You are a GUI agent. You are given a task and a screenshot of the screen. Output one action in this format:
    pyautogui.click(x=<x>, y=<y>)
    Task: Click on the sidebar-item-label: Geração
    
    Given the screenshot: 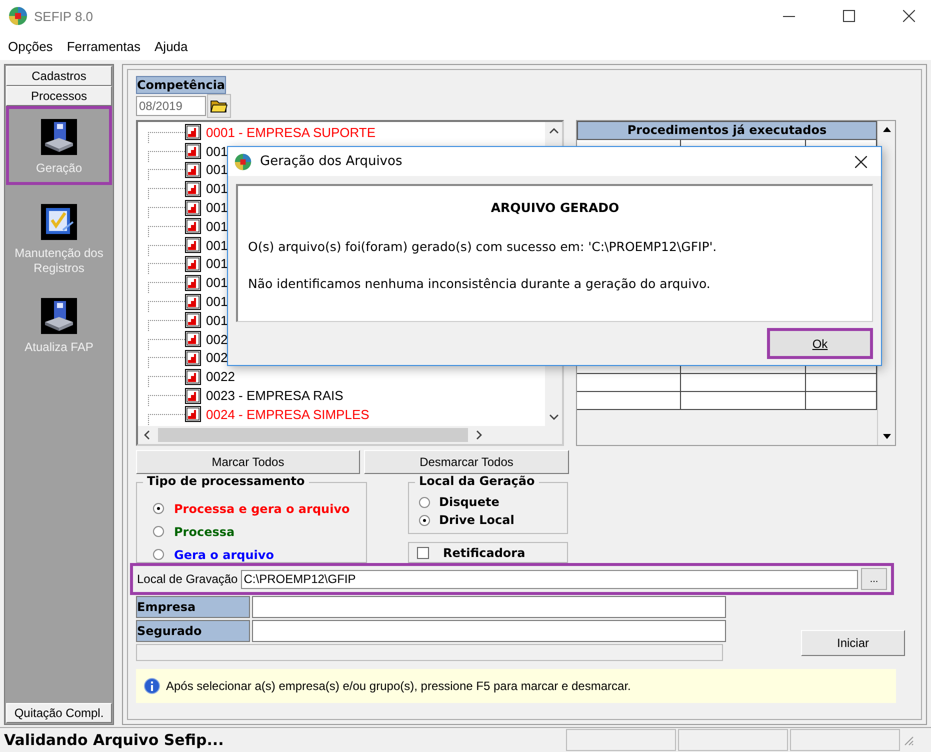 What is the action you would take?
    pyautogui.click(x=59, y=168)
    